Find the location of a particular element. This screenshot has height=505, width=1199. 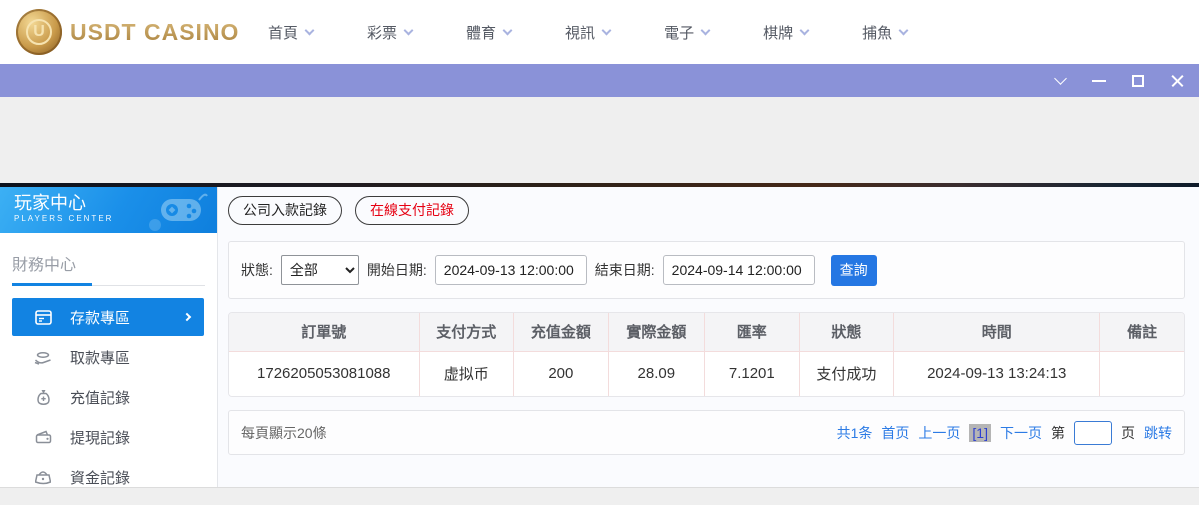

nav-label: 彩票 is located at coordinates (382, 33).